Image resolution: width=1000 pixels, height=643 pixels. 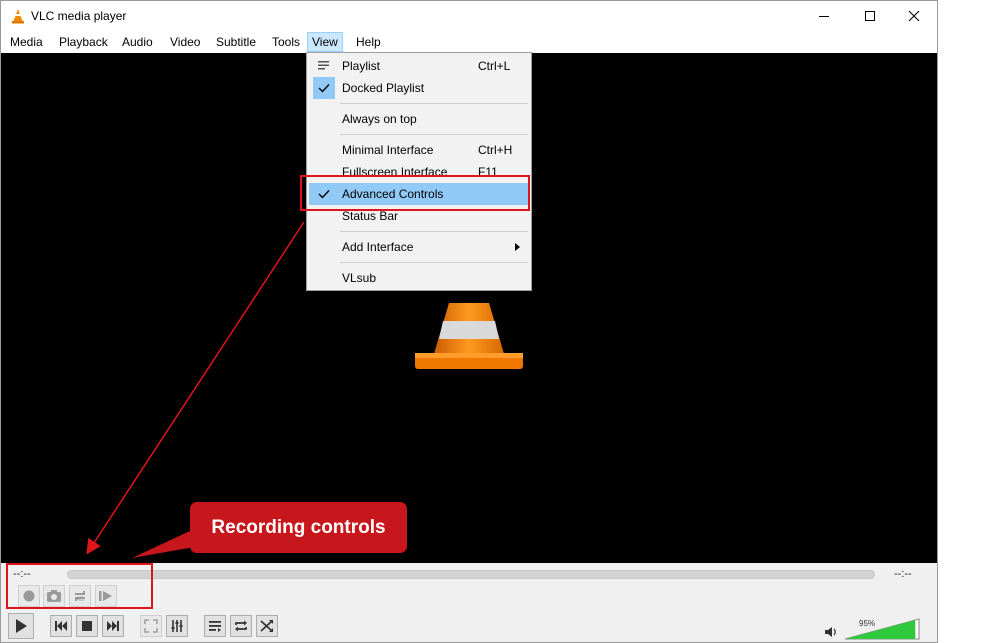 What do you see at coordinates (298, 527) in the screenshot?
I see `callout-recording-controls: Recording controls` at bounding box center [298, 527].